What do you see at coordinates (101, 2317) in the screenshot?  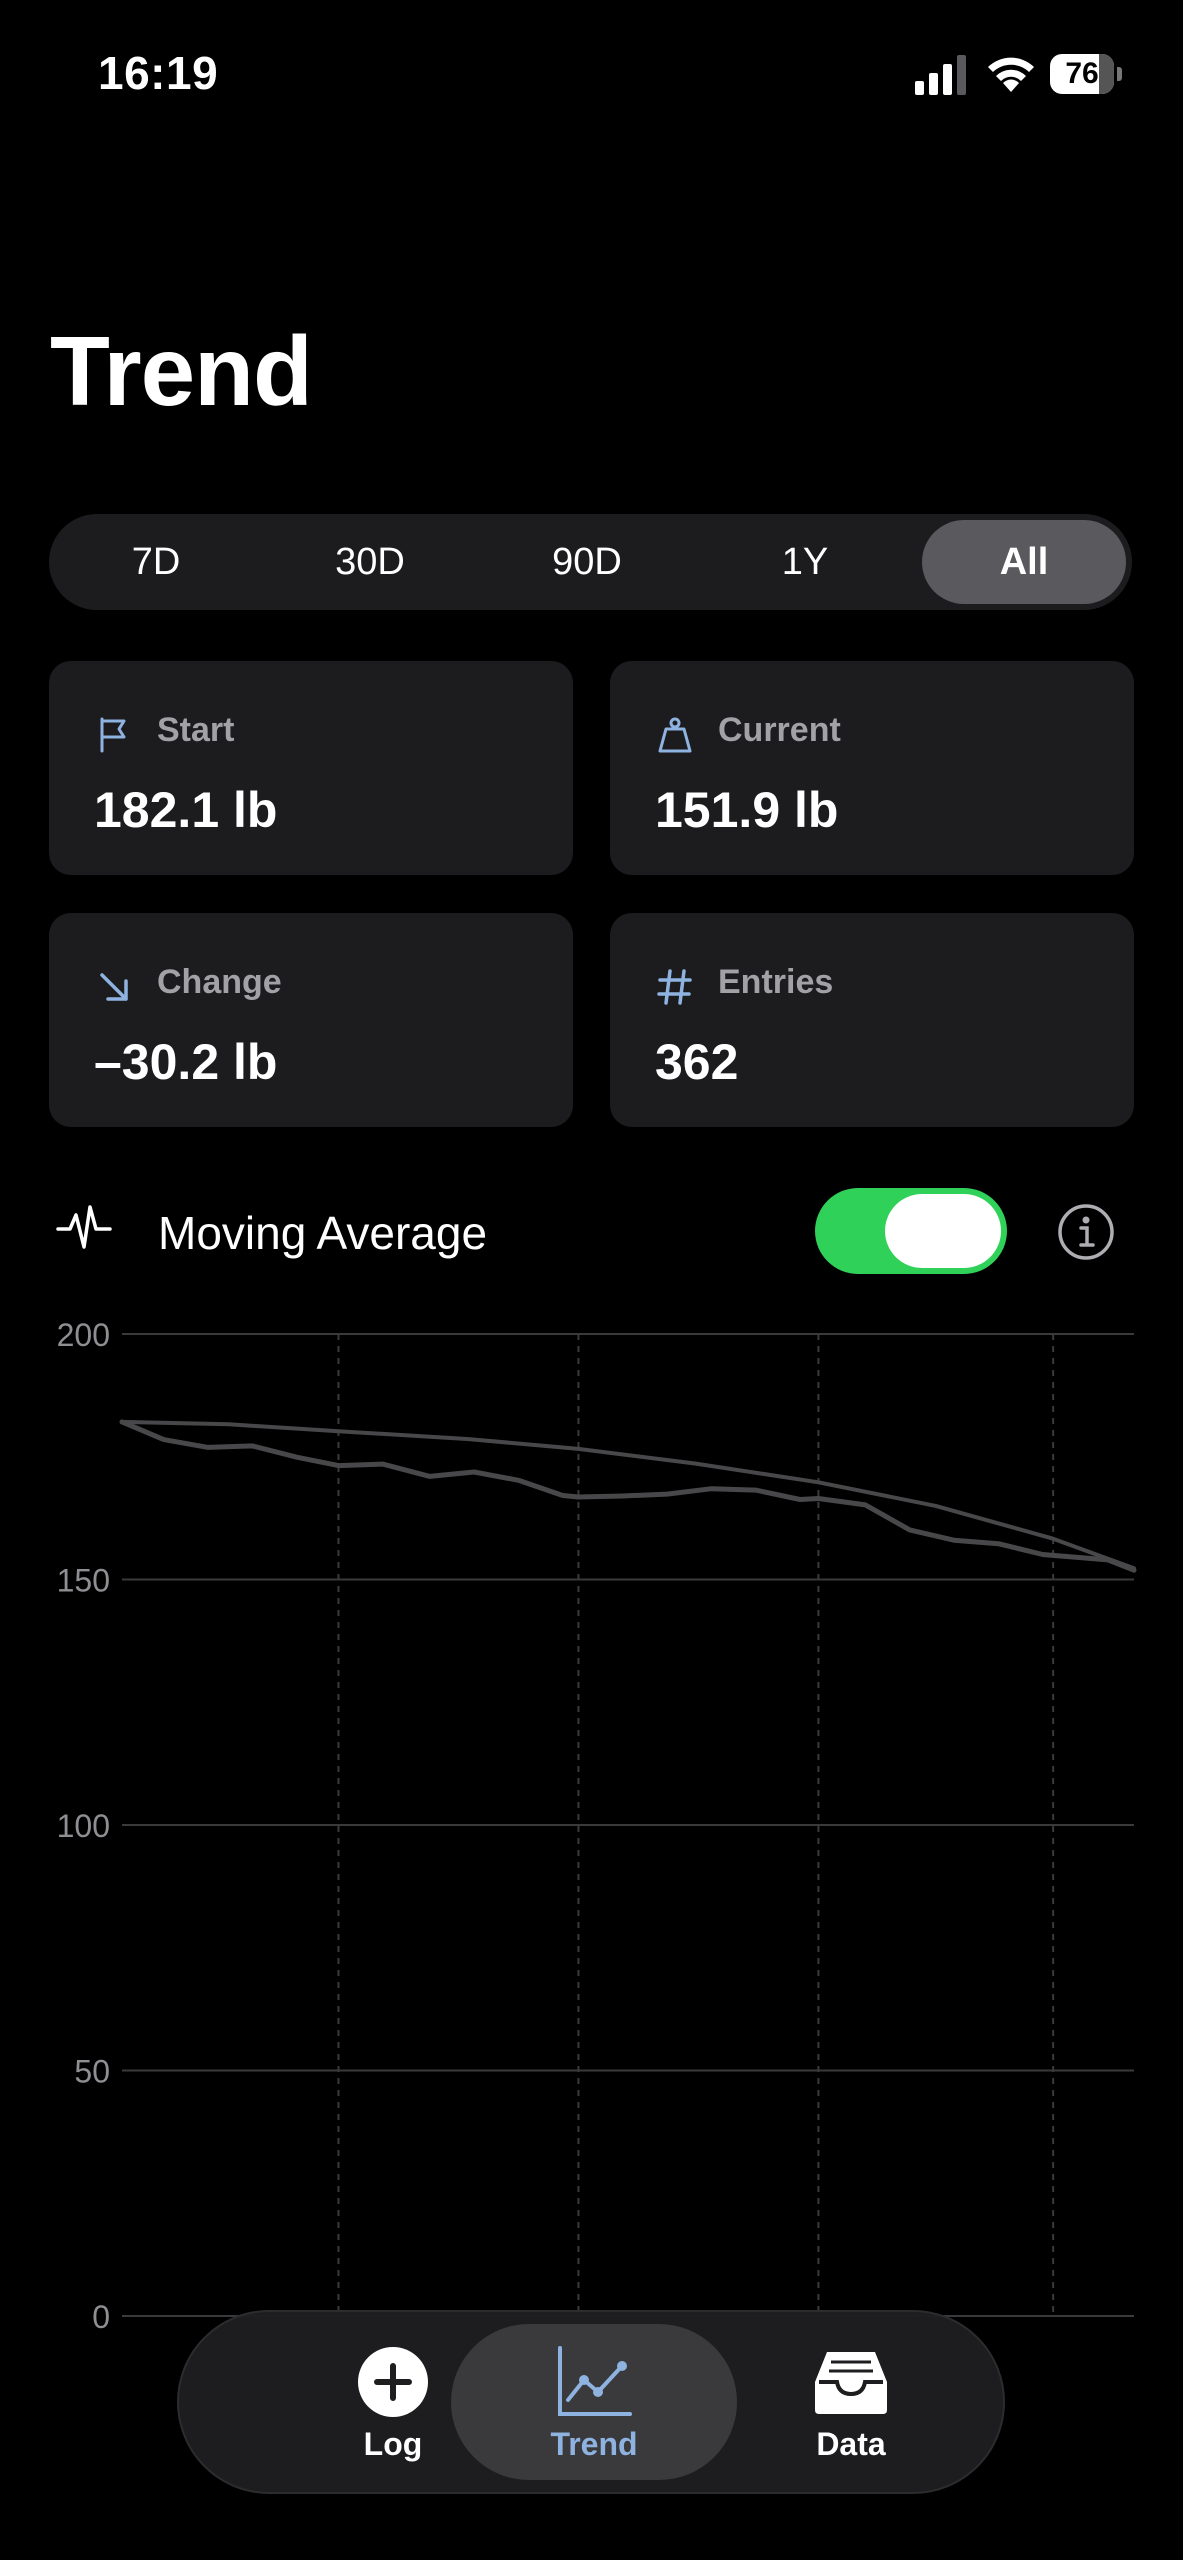 I see `y-tick-label: 0` at bounding box center [101, 2317].